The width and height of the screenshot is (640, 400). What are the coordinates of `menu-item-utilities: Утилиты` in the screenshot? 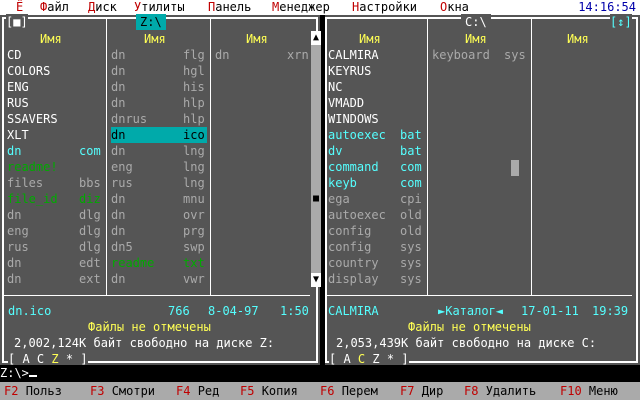 It's located at (159, 7).